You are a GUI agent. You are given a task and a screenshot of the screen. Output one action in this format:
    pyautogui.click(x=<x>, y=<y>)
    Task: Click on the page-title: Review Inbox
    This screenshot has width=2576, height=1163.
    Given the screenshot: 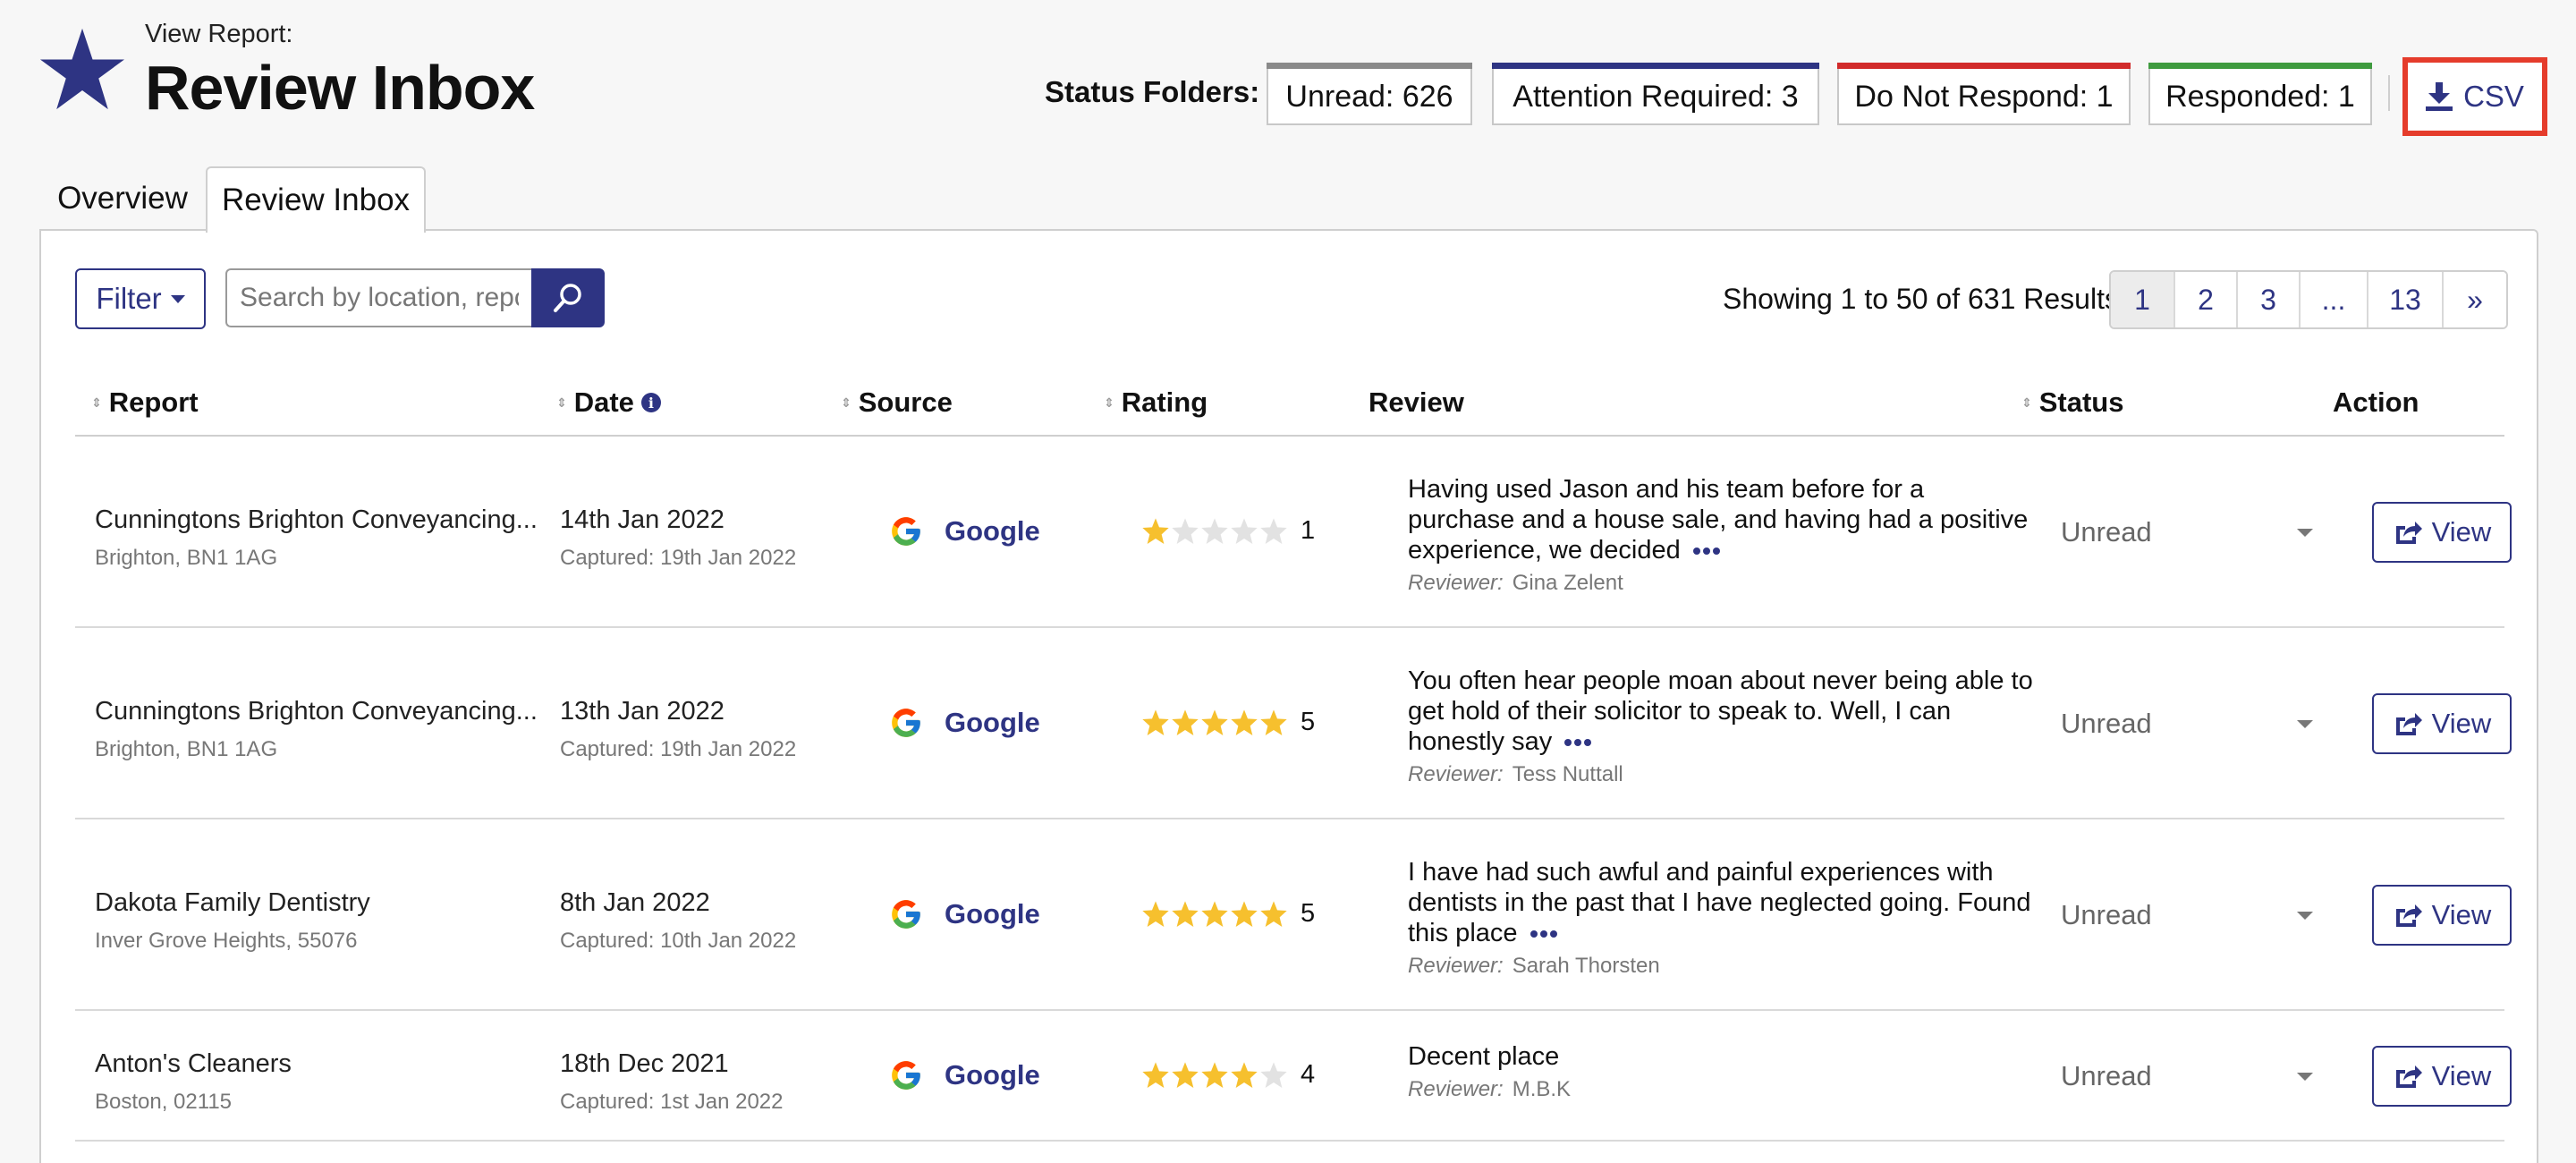 What is the action you would take?
    pyautogui.click(x=340, y=88)
    